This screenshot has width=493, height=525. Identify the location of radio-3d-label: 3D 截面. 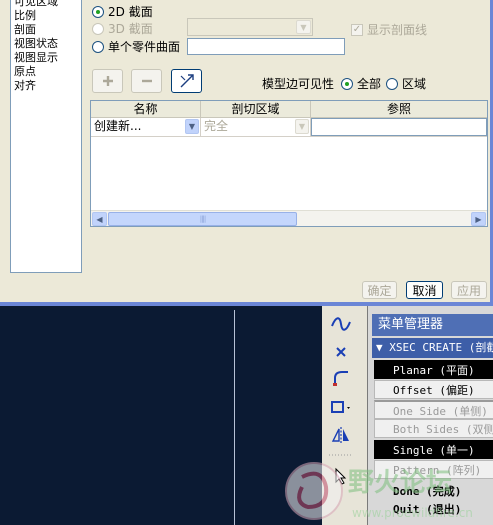
(130, 29).